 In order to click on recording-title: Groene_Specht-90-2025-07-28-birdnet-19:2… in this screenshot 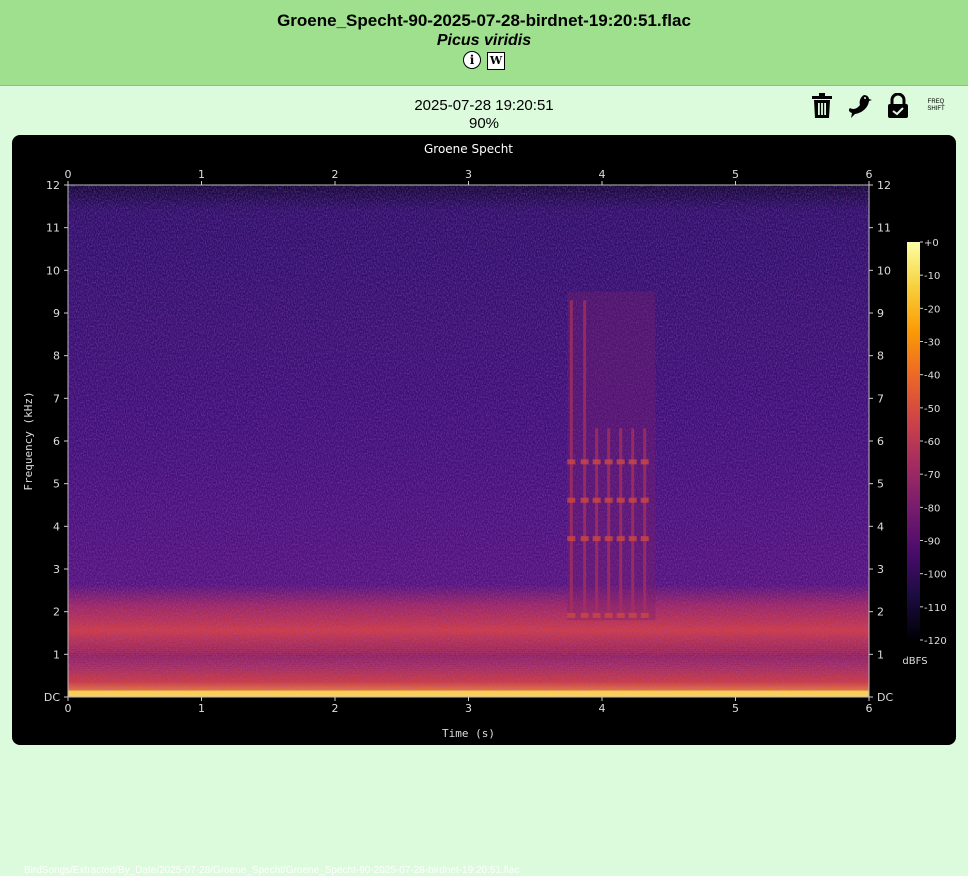, I will do `click(484, 20)`.